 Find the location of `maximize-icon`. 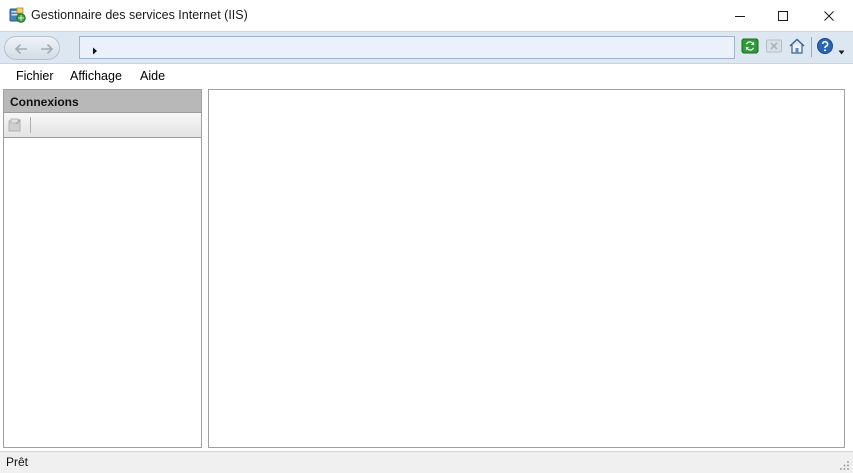

maximize-icon is located at coordinates (783, 15).